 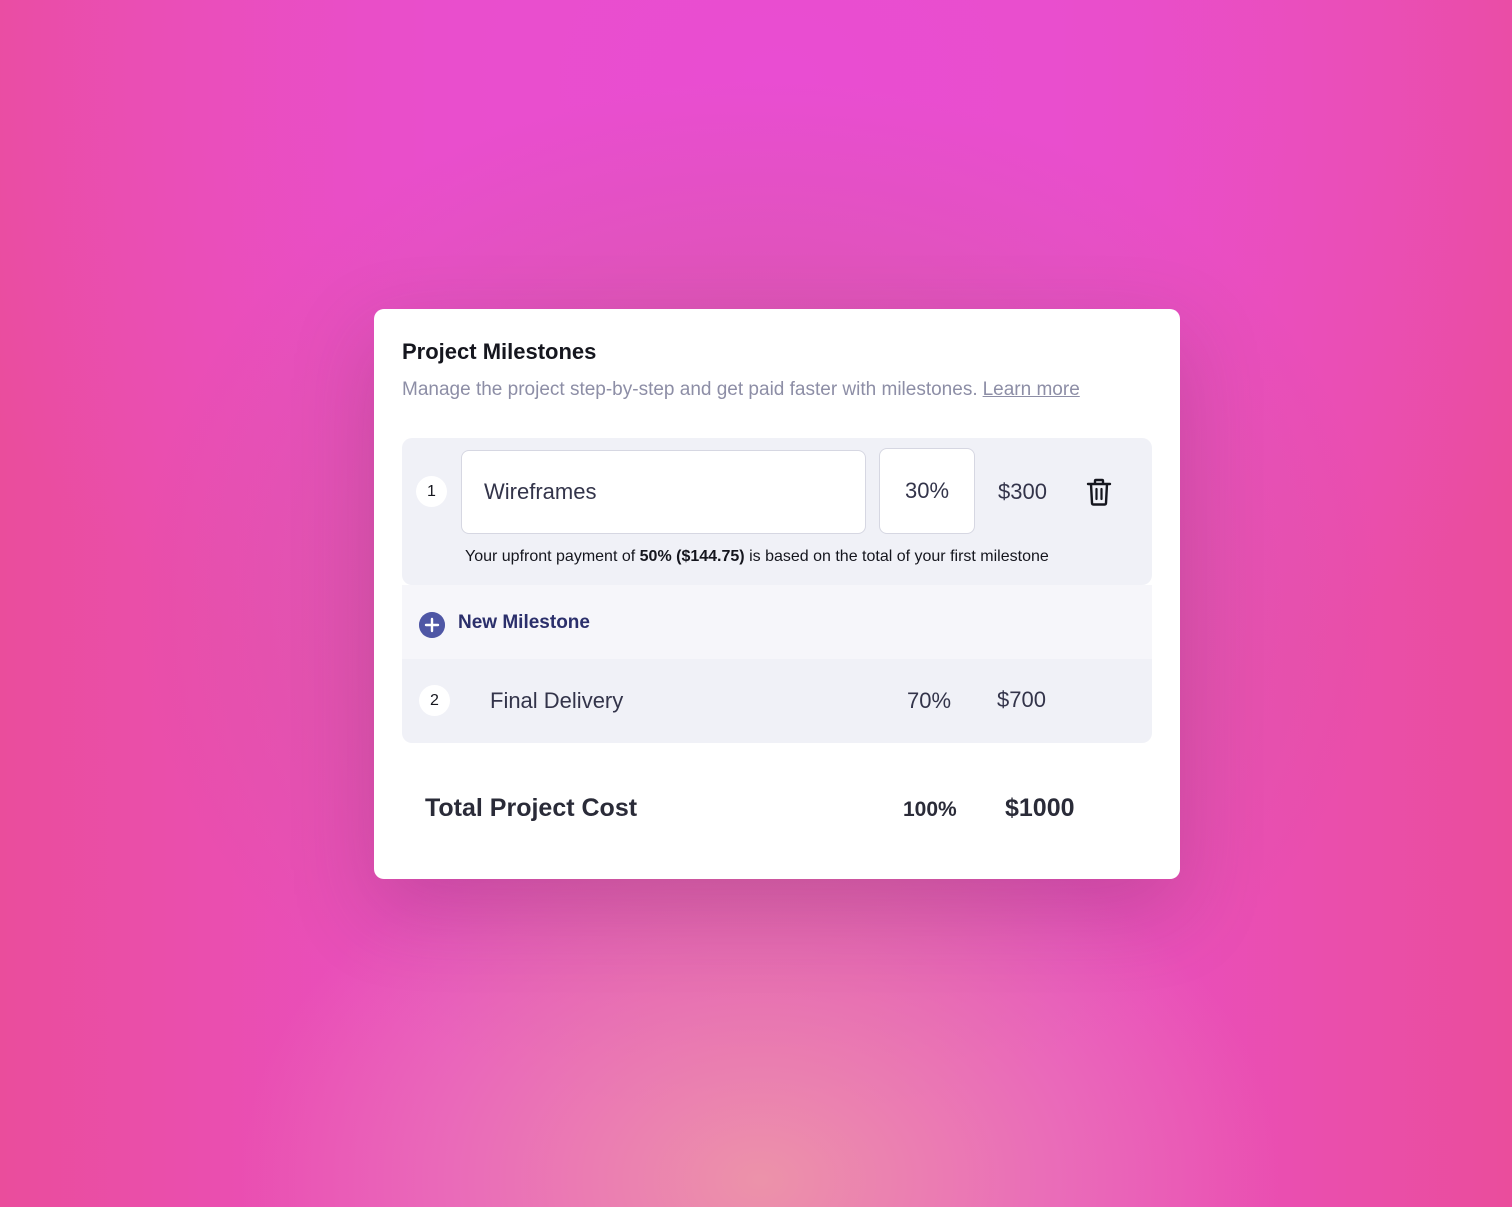 I want to click on milestone-name-input, so click(x=663, y=492).